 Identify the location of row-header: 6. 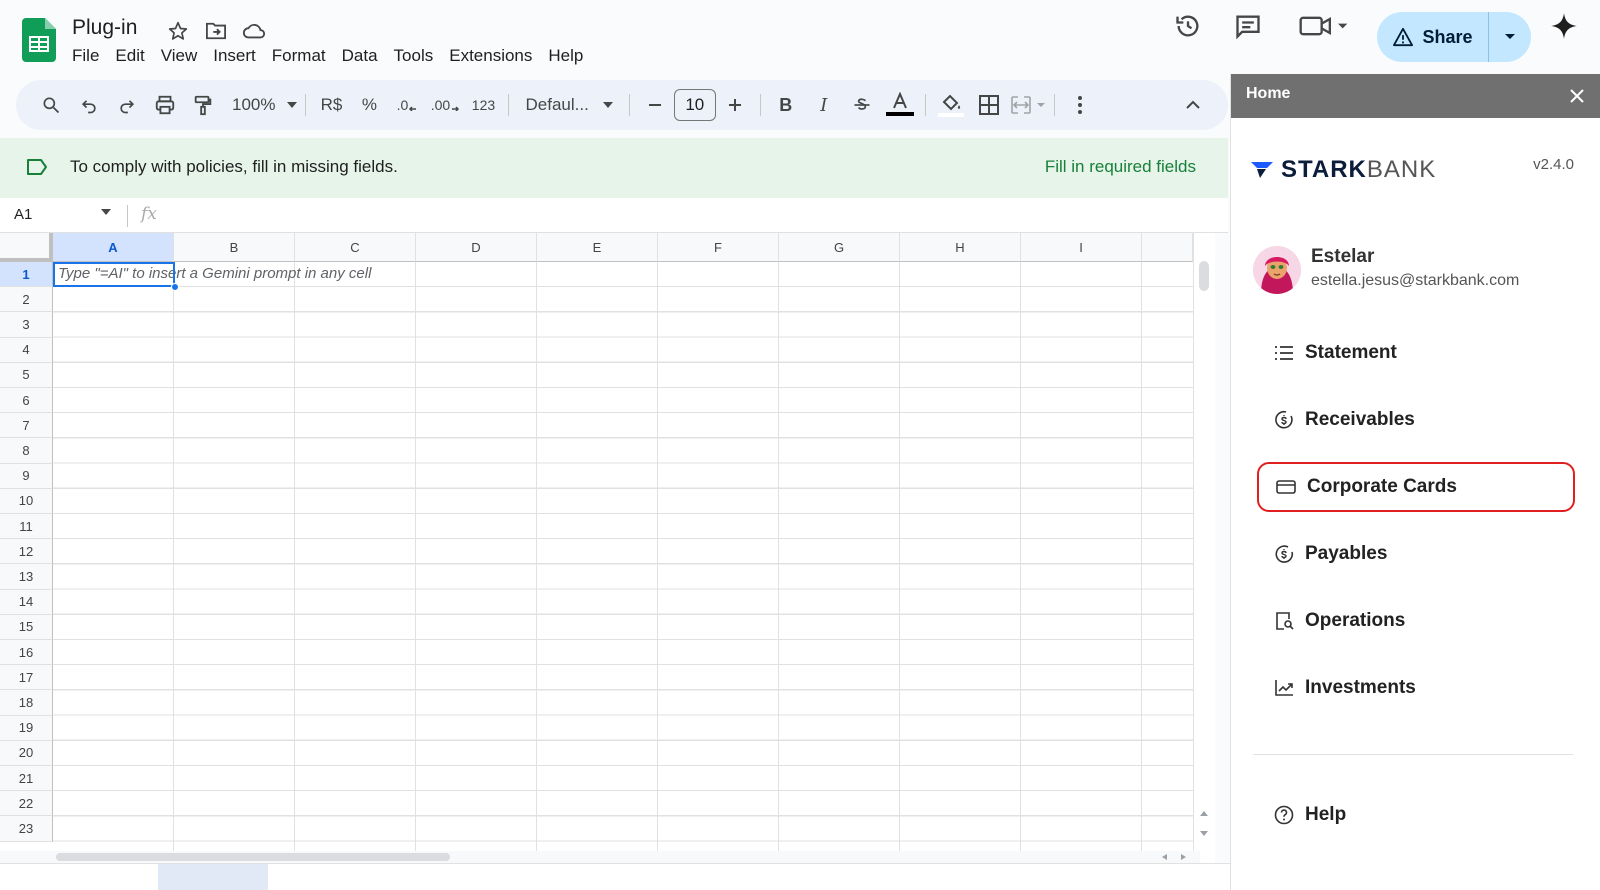
(26, 401).